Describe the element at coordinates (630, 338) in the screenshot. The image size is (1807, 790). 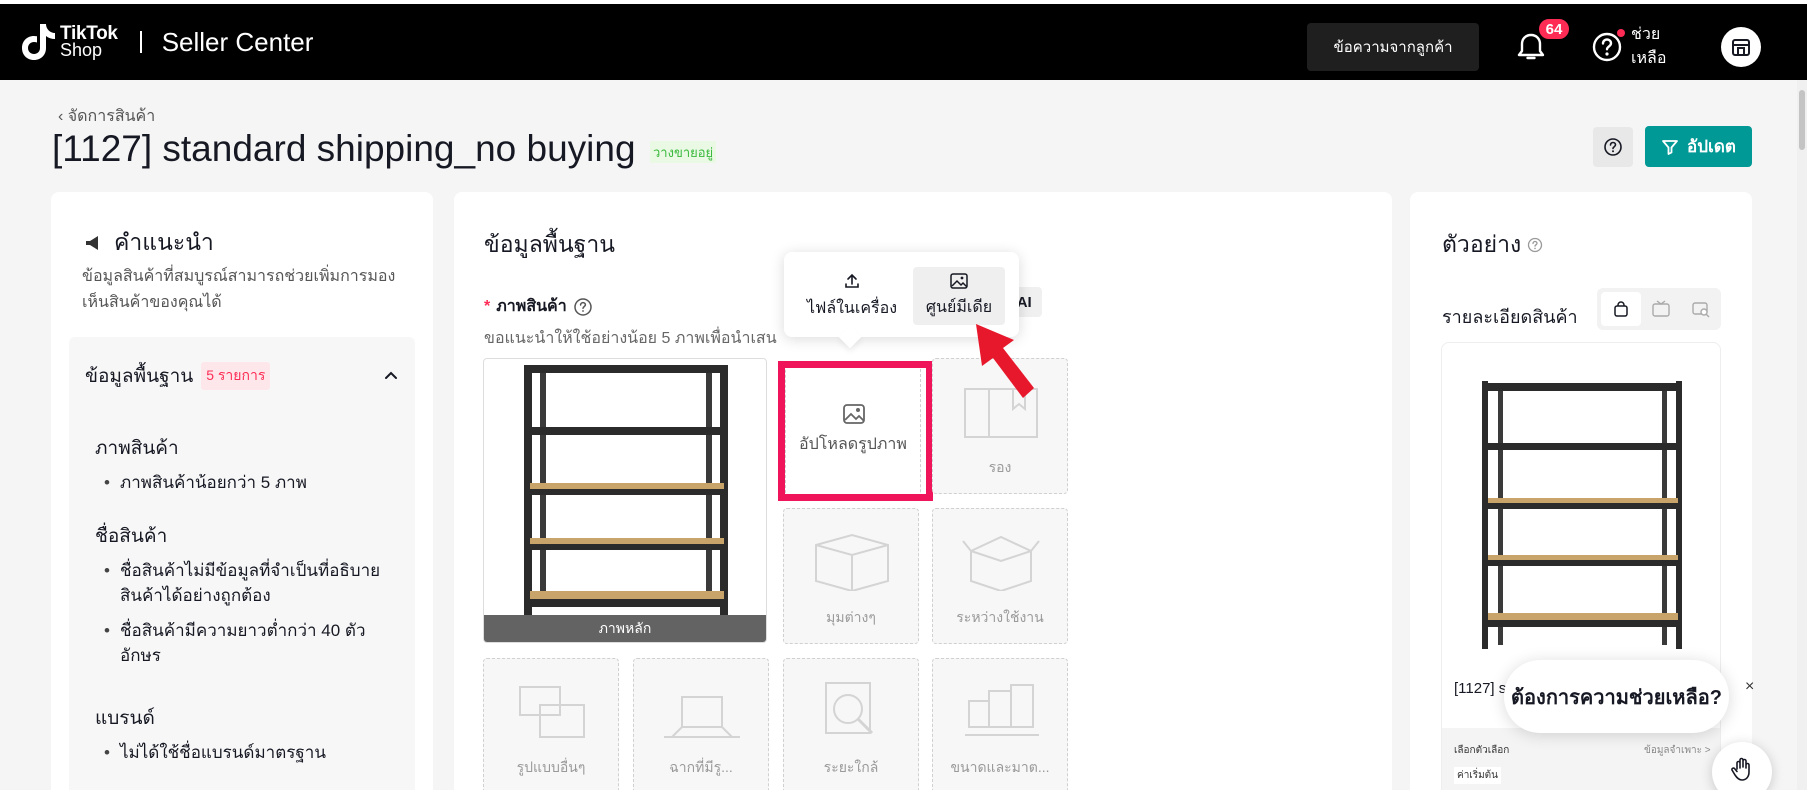
I see `images-hint: ขอแนะนำให้ใช้อย่างน้อย 5 ภาพเพื่อนำเสน` at that location.